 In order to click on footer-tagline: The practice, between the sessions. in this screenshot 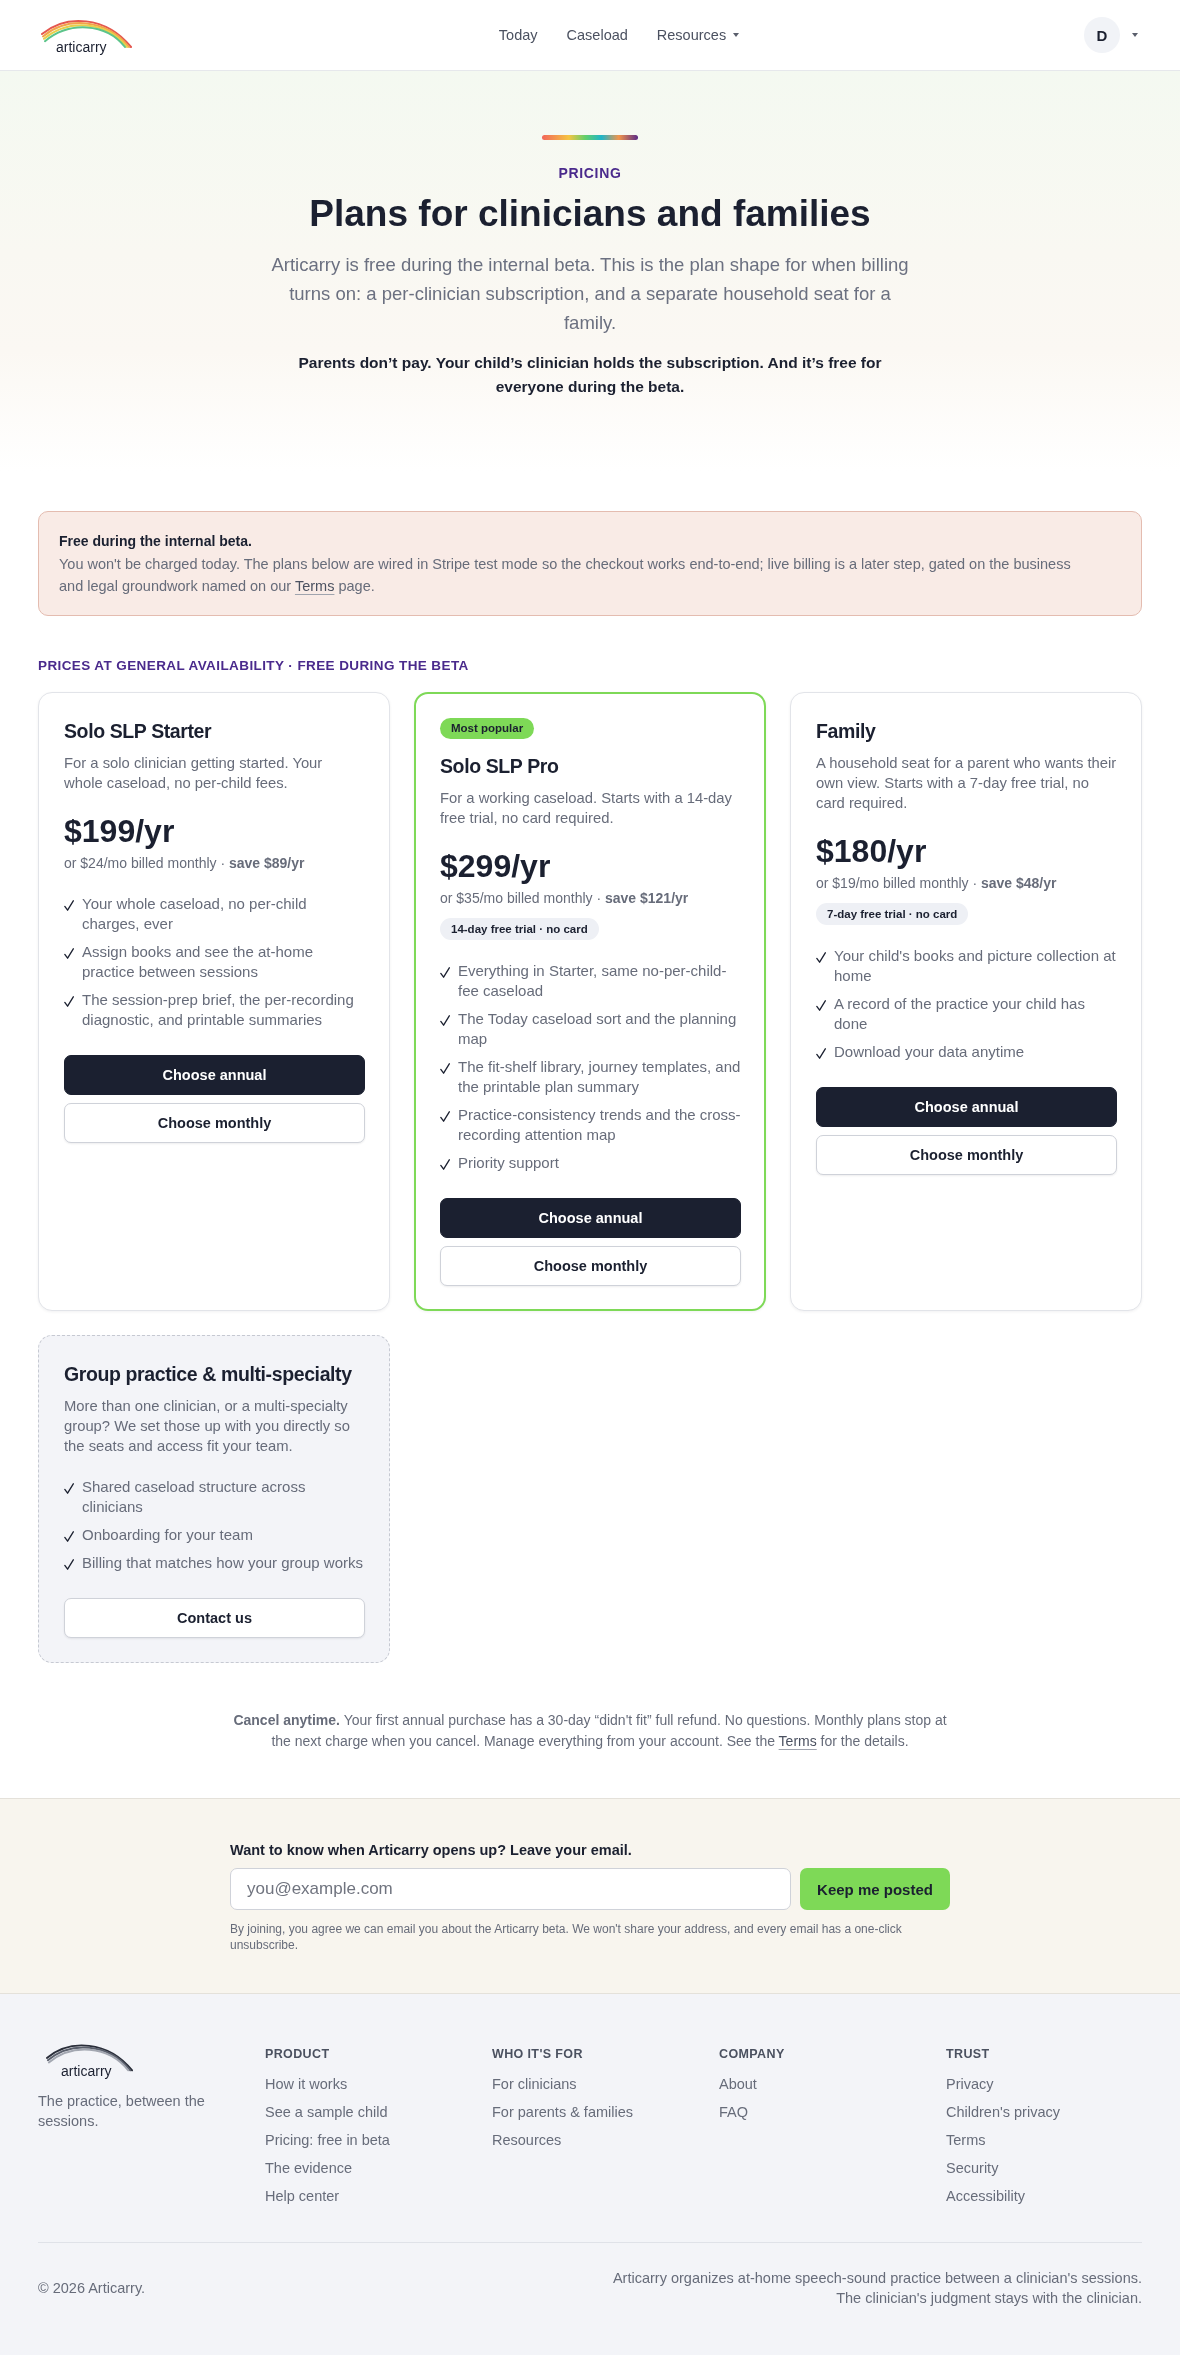, I will do `click(122, 2111)`.